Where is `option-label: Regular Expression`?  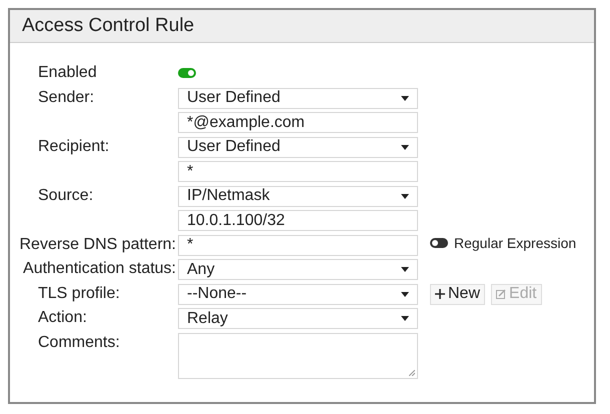
option-label: Regular Expression is located at coordinates (515, 242).